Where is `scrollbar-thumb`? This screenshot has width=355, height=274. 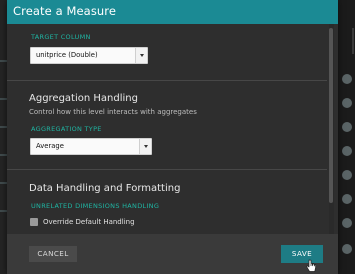
scrollbar-thumb is located at coordinates (331, 115).